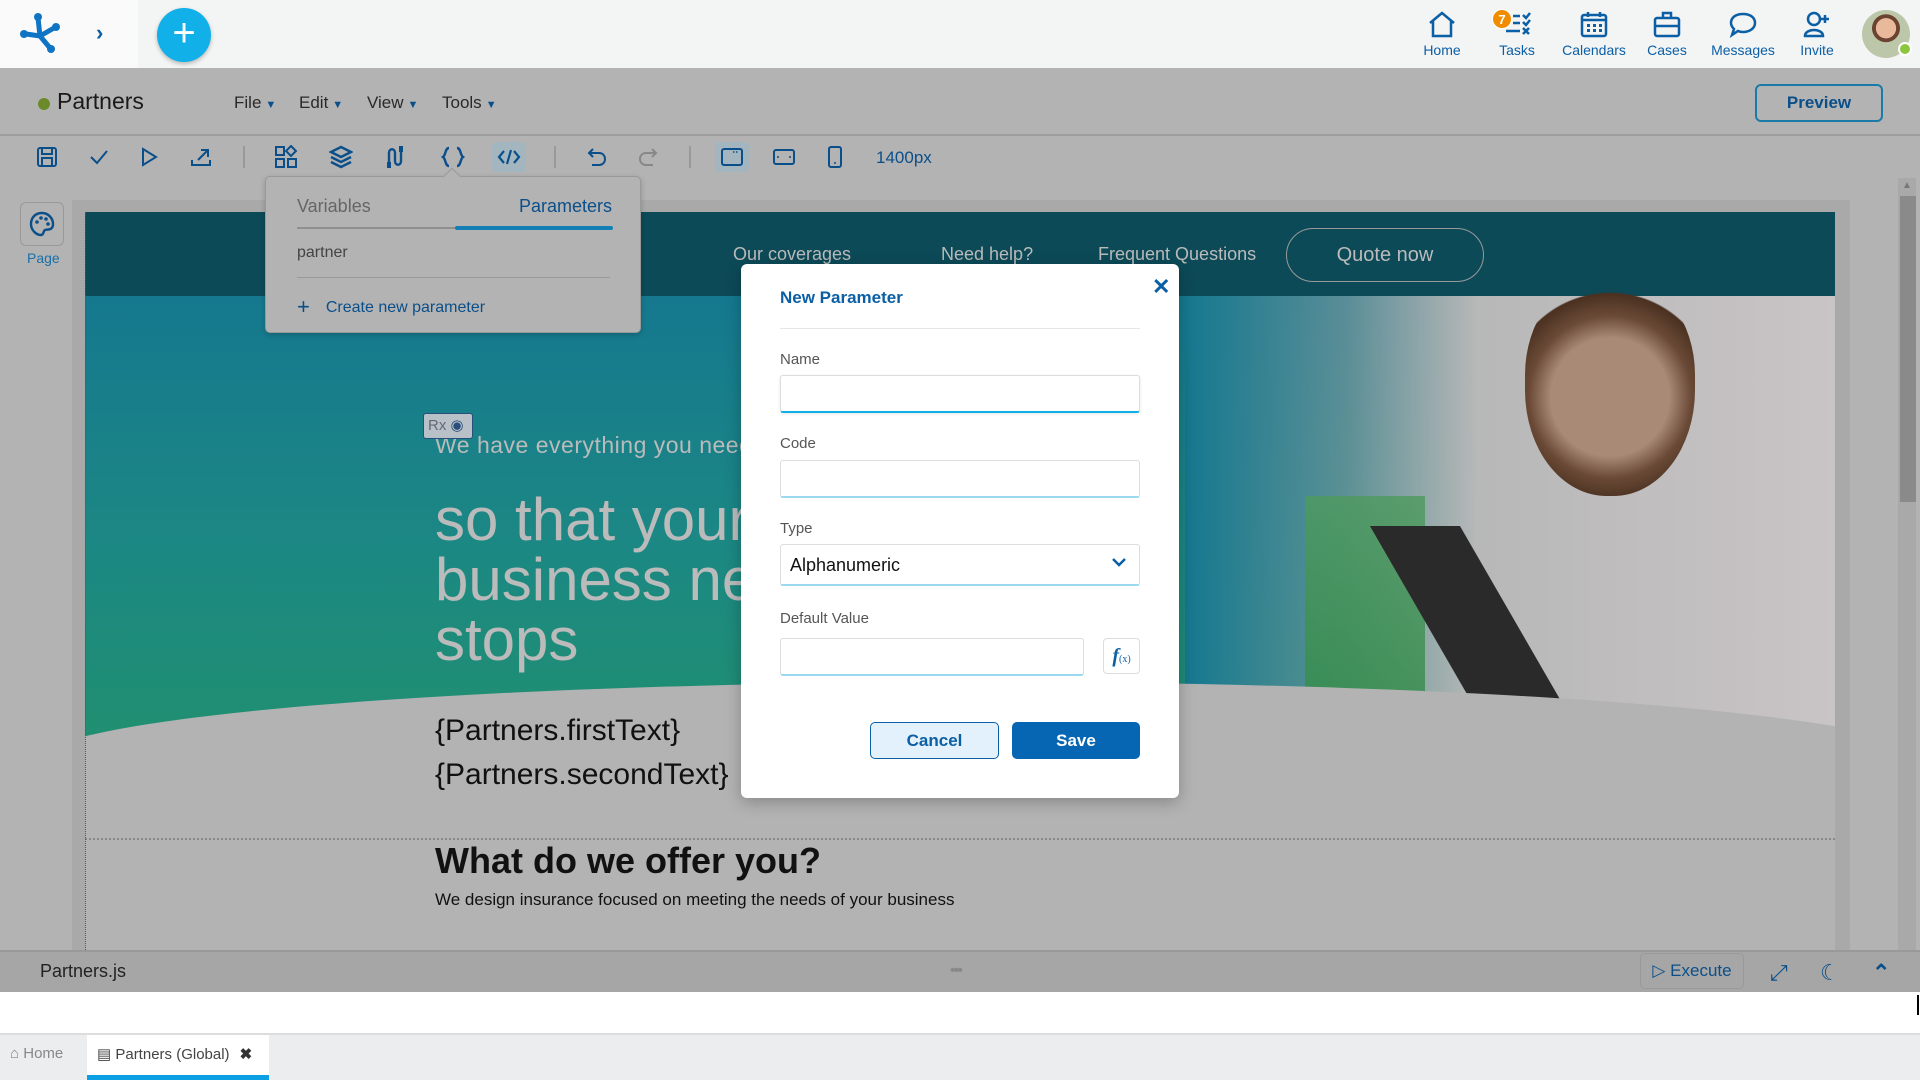 The height and width of the screenshot is (1080, 1920). Describe the element at coordinates (824, 618) in the screenshot. I see `default-value-field-label: Default Value` at that location.